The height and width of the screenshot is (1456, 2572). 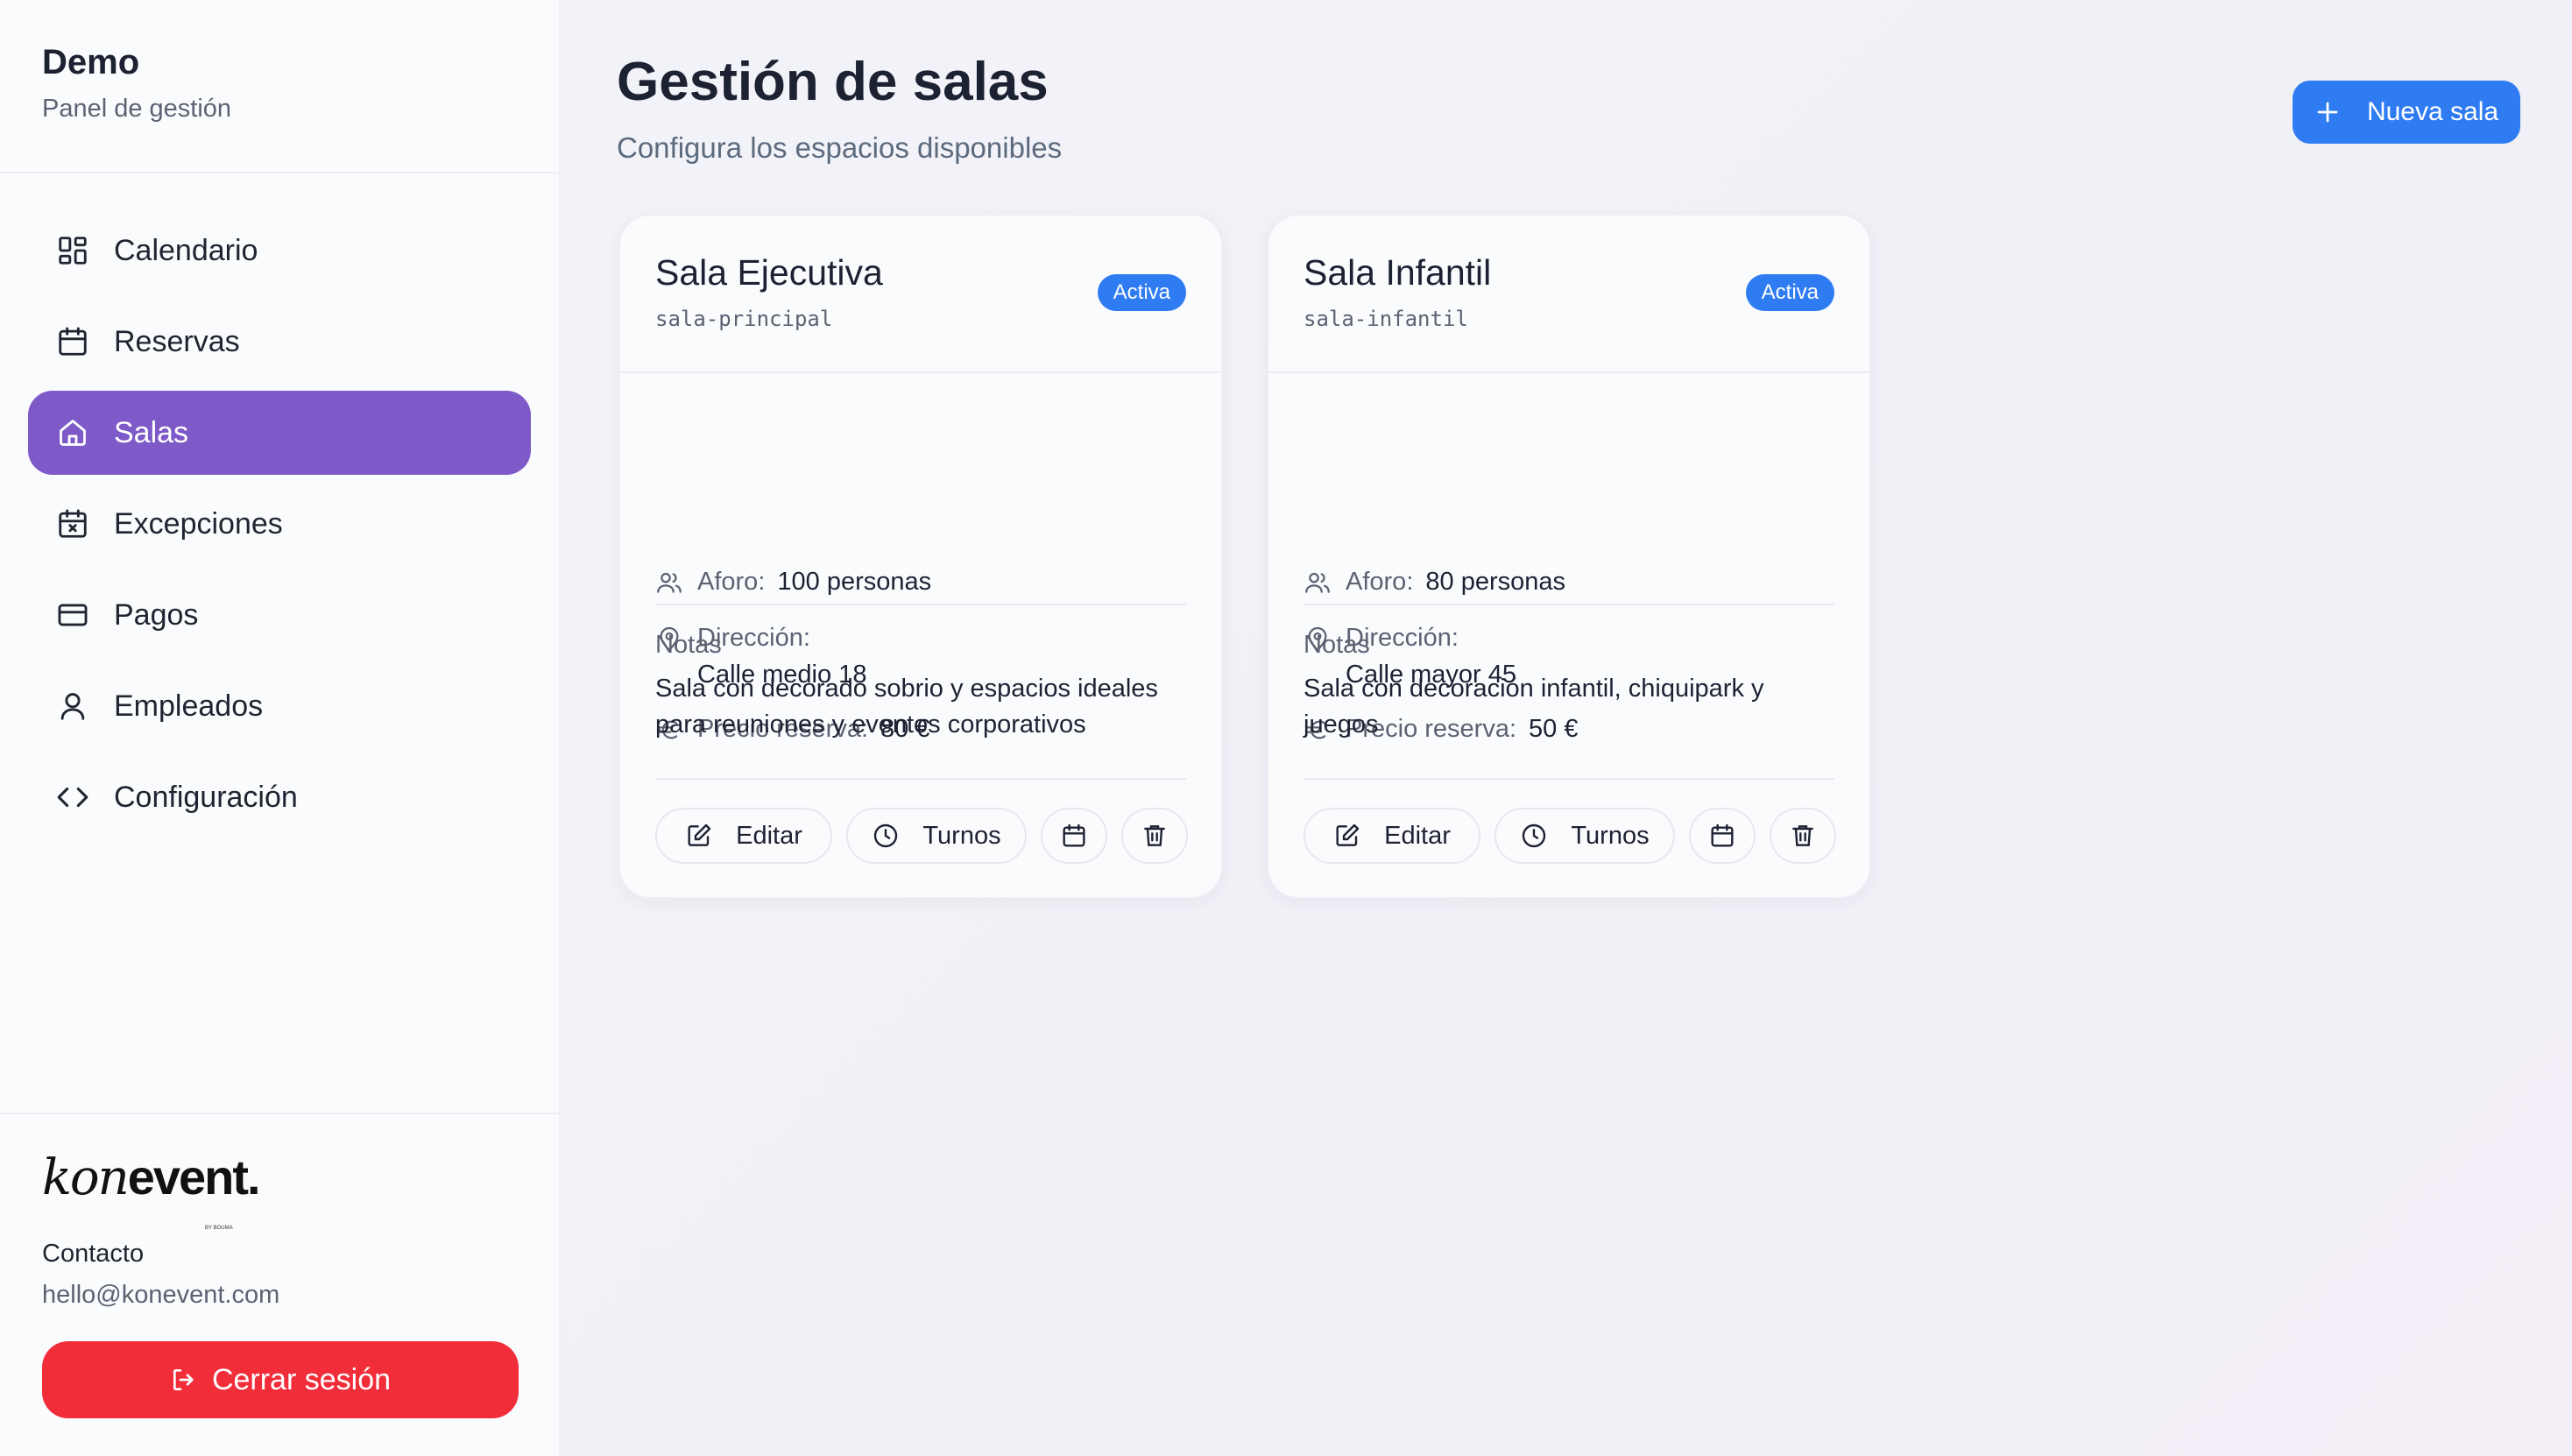 I want to click on konevent-logo: konevent. BY BOUMA, so click(x=152, y=1190).